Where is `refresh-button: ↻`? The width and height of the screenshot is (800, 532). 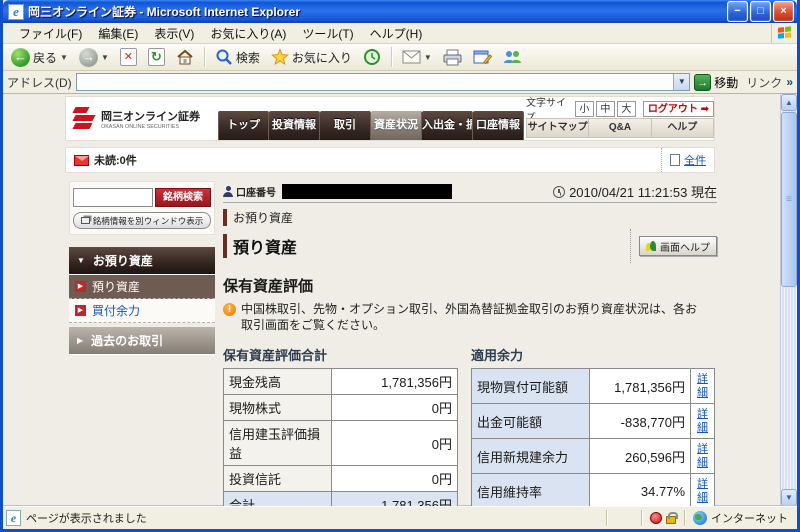 refresh-button: ↻ is located at coordinates (156, 57).